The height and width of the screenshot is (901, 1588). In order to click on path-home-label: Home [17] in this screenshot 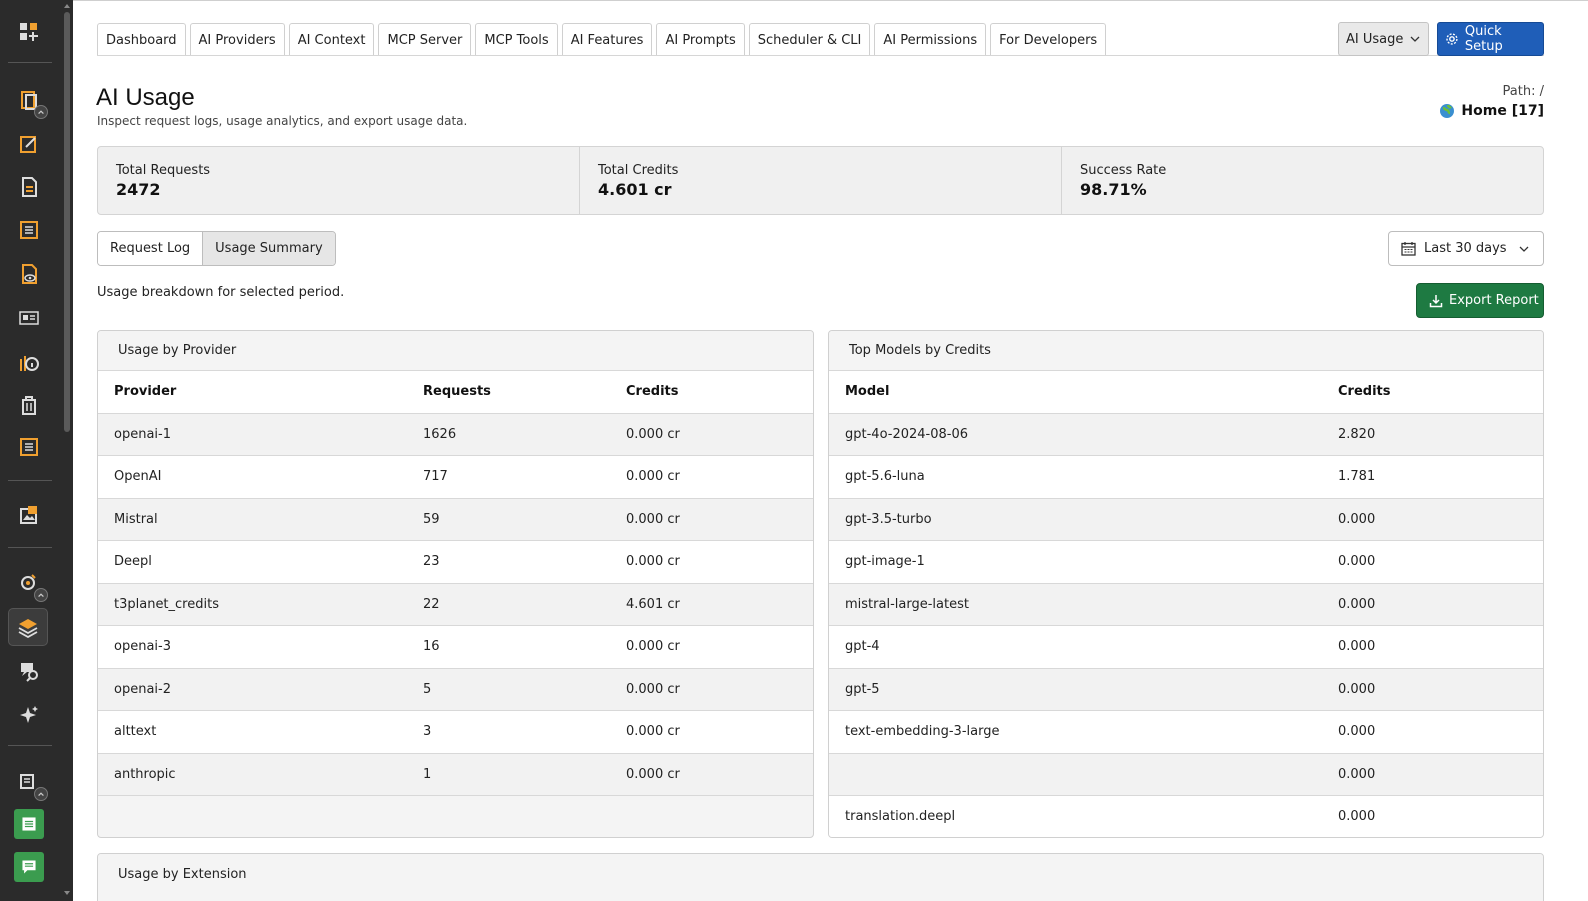, I will do `click(1502, 111)`.